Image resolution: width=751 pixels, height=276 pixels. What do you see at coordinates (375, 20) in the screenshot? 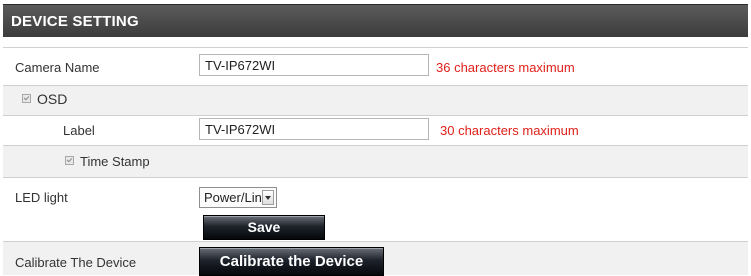
I see `settings-header: DEVICE SETTING` at bounding box center [375, 20].